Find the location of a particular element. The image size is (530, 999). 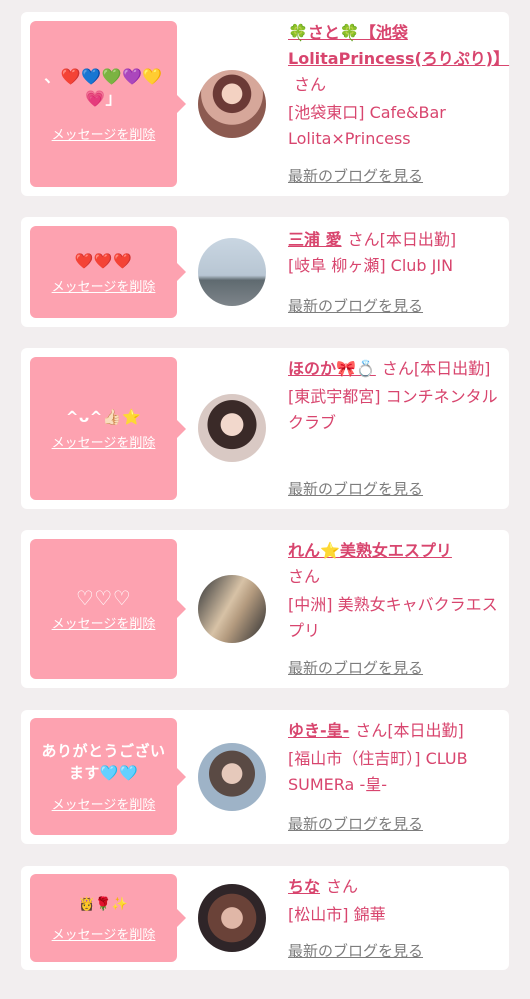

message-bubble: ありがとうございます🩵🩵 メッセージを削除 is located at coordinates (108, 776).